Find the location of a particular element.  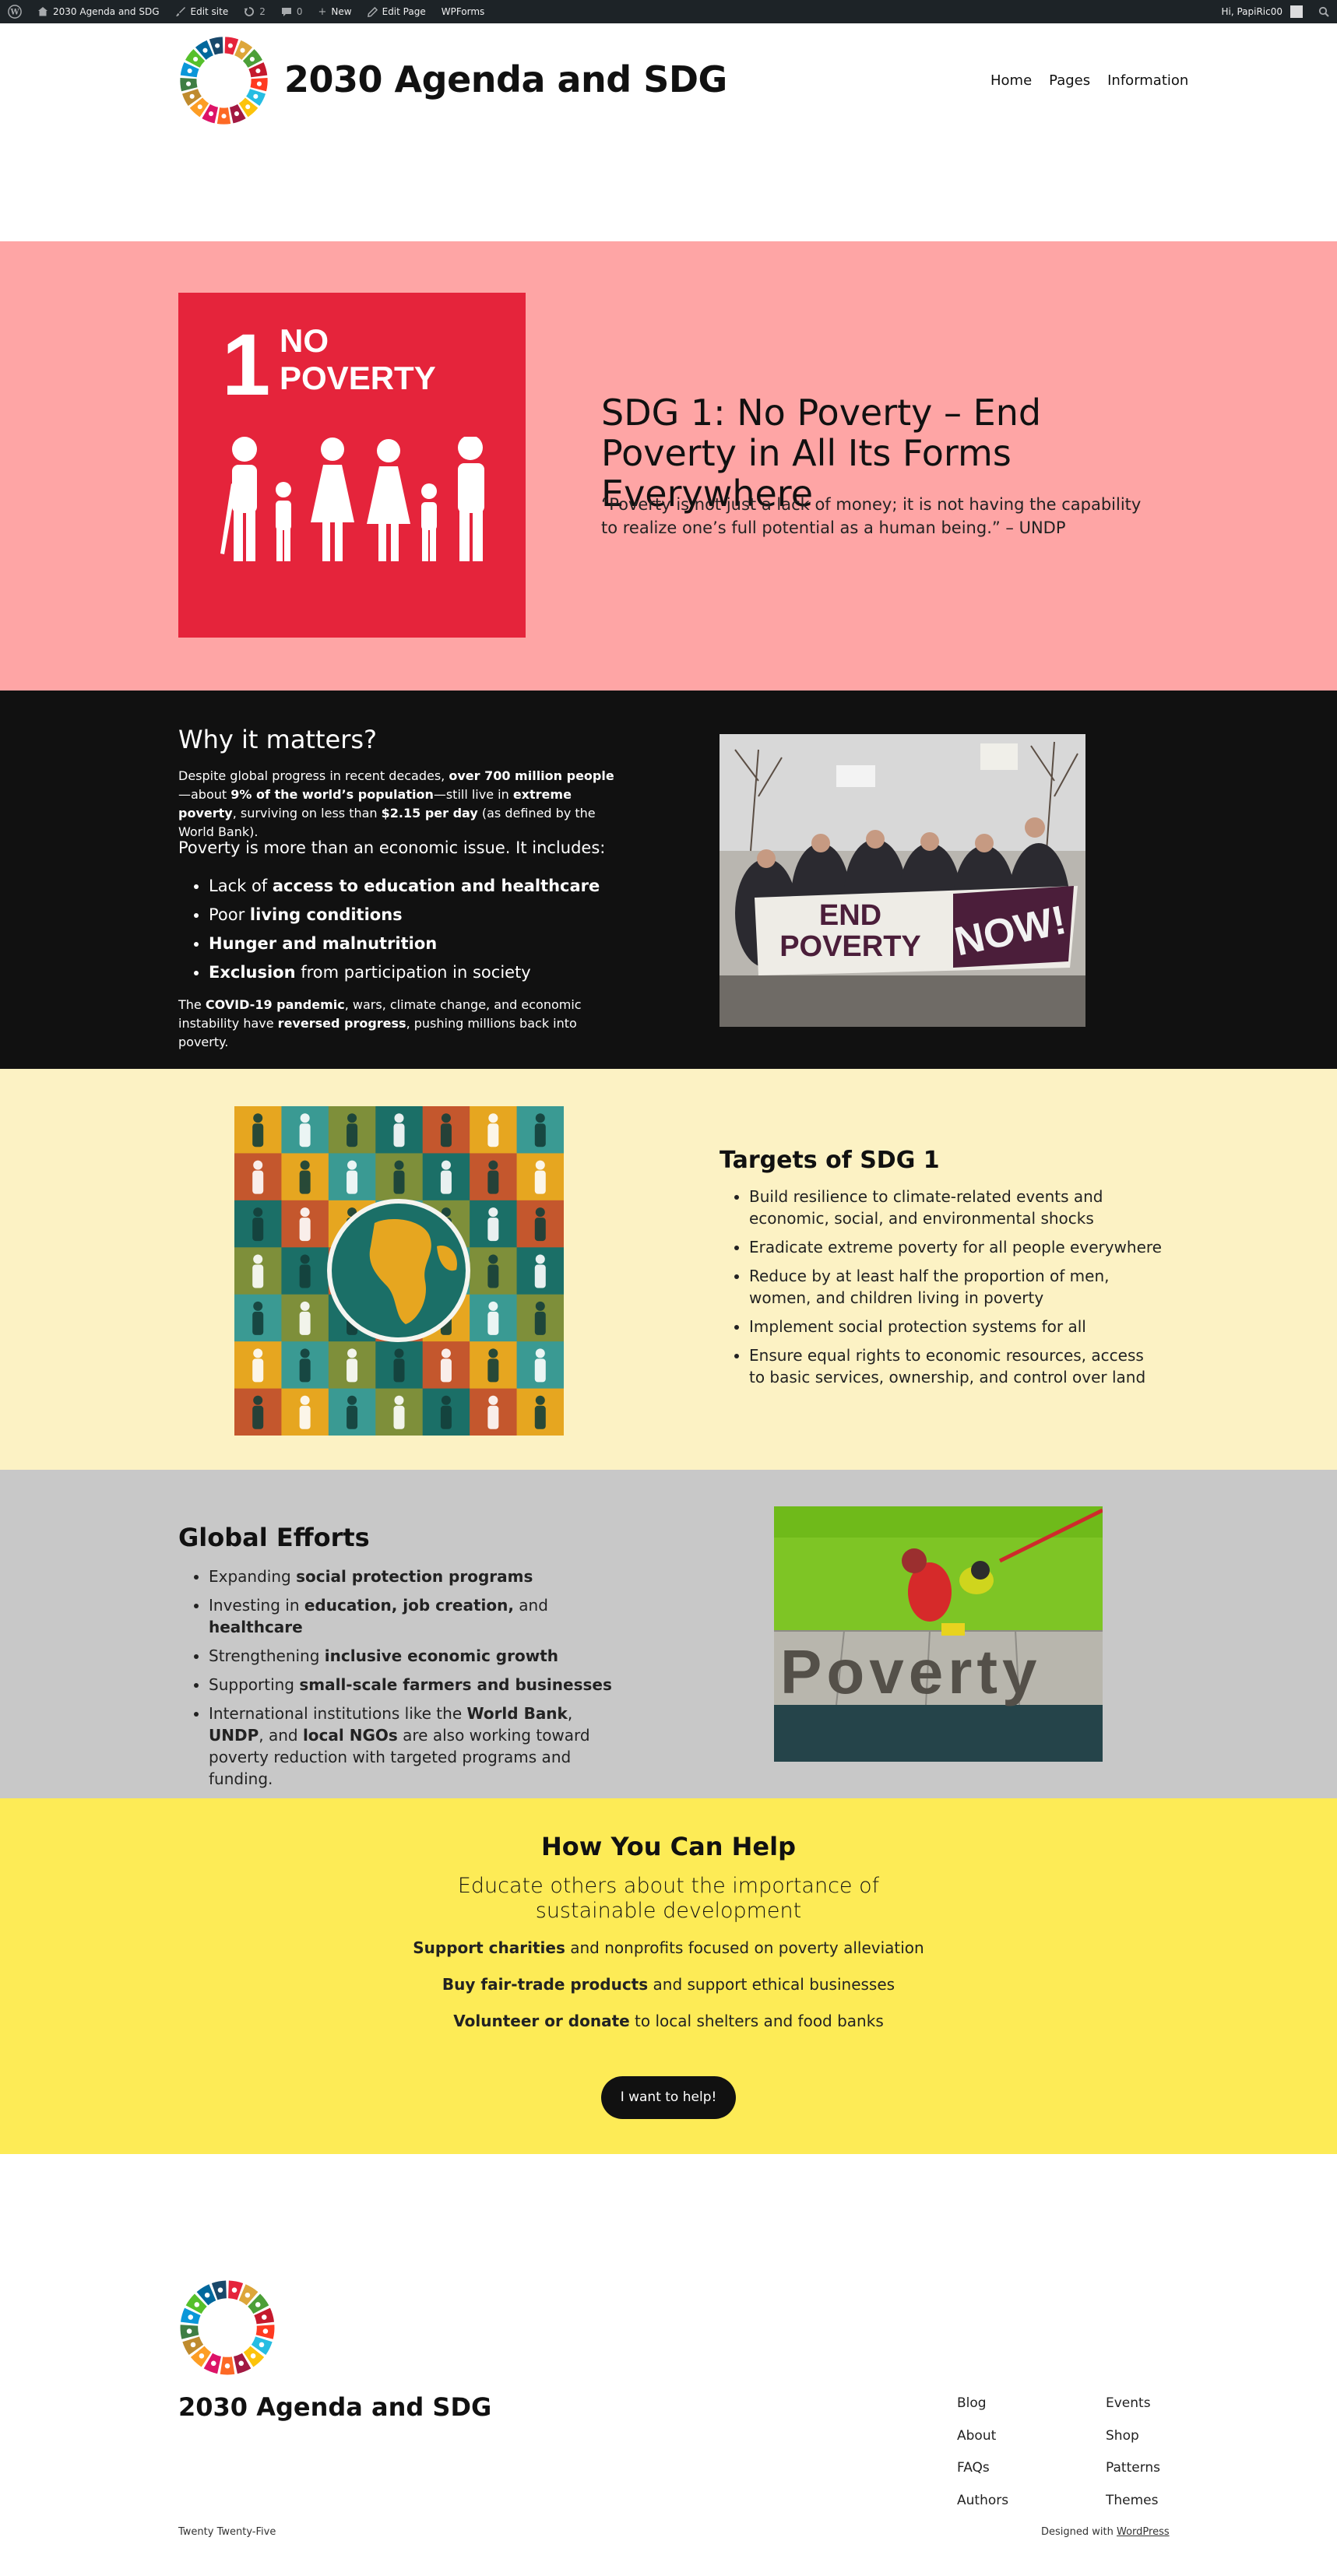

footer-theme-name: Twenty Twenty-Five is located at coordinates (227, 2532).